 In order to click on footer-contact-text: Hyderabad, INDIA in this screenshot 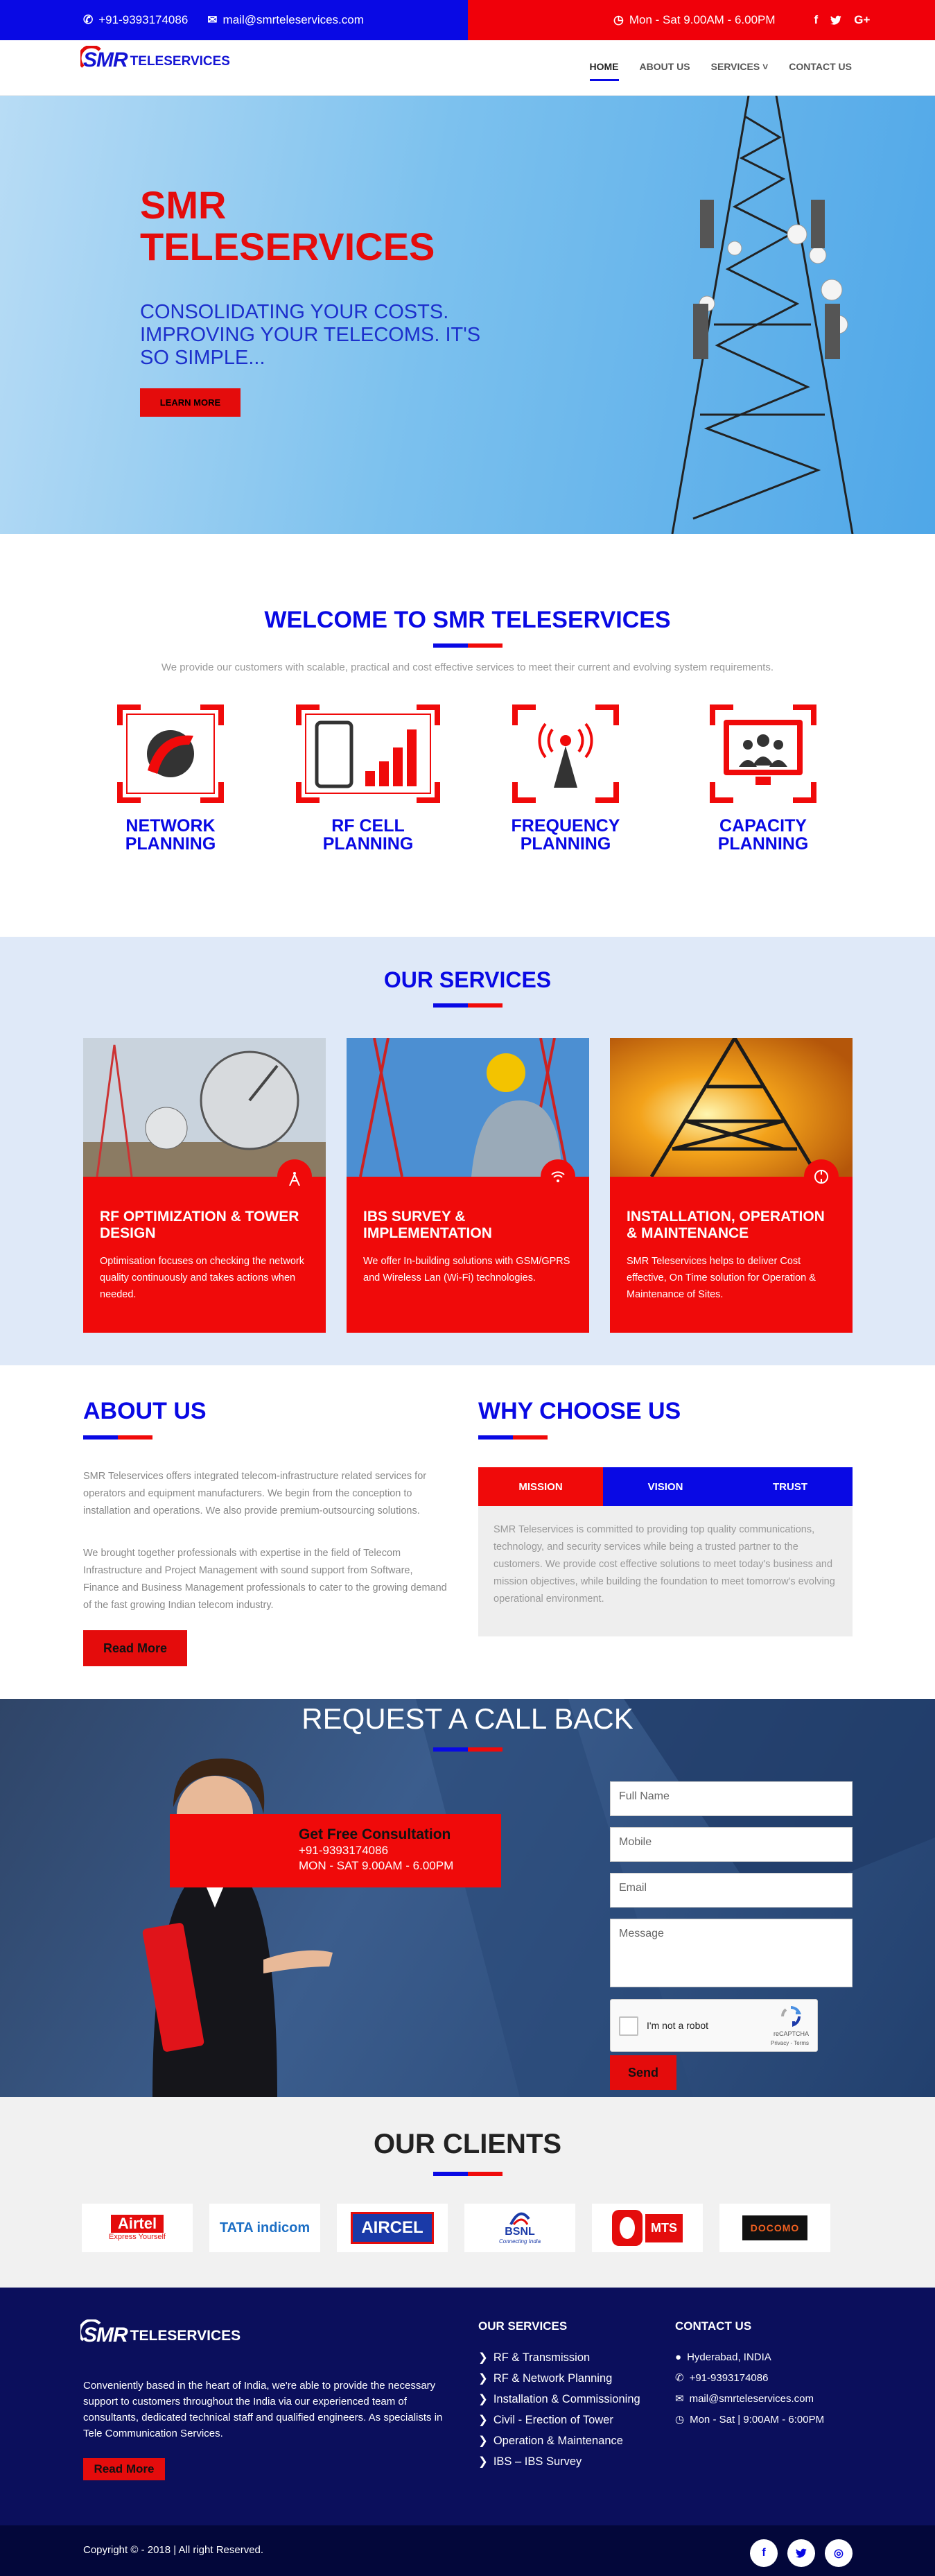, I will do `click(729, 2357)`.